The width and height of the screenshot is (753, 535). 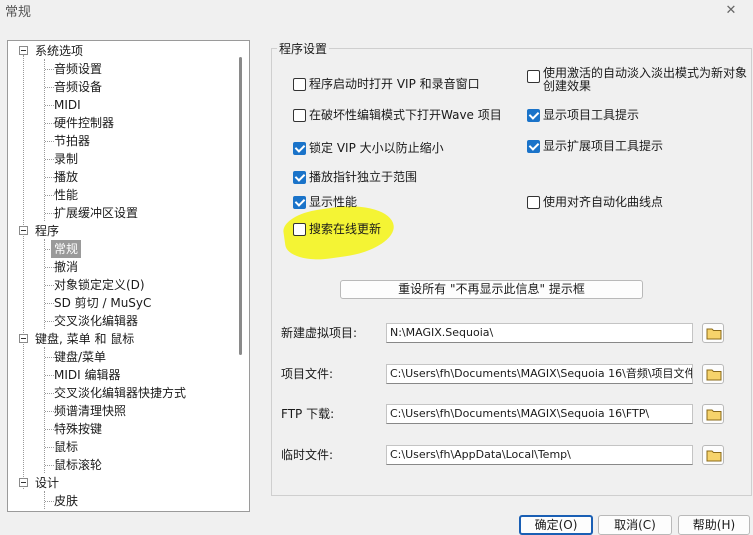 I want to click on tree-item-metronome: 节拍器, so click(x=123, y=141).